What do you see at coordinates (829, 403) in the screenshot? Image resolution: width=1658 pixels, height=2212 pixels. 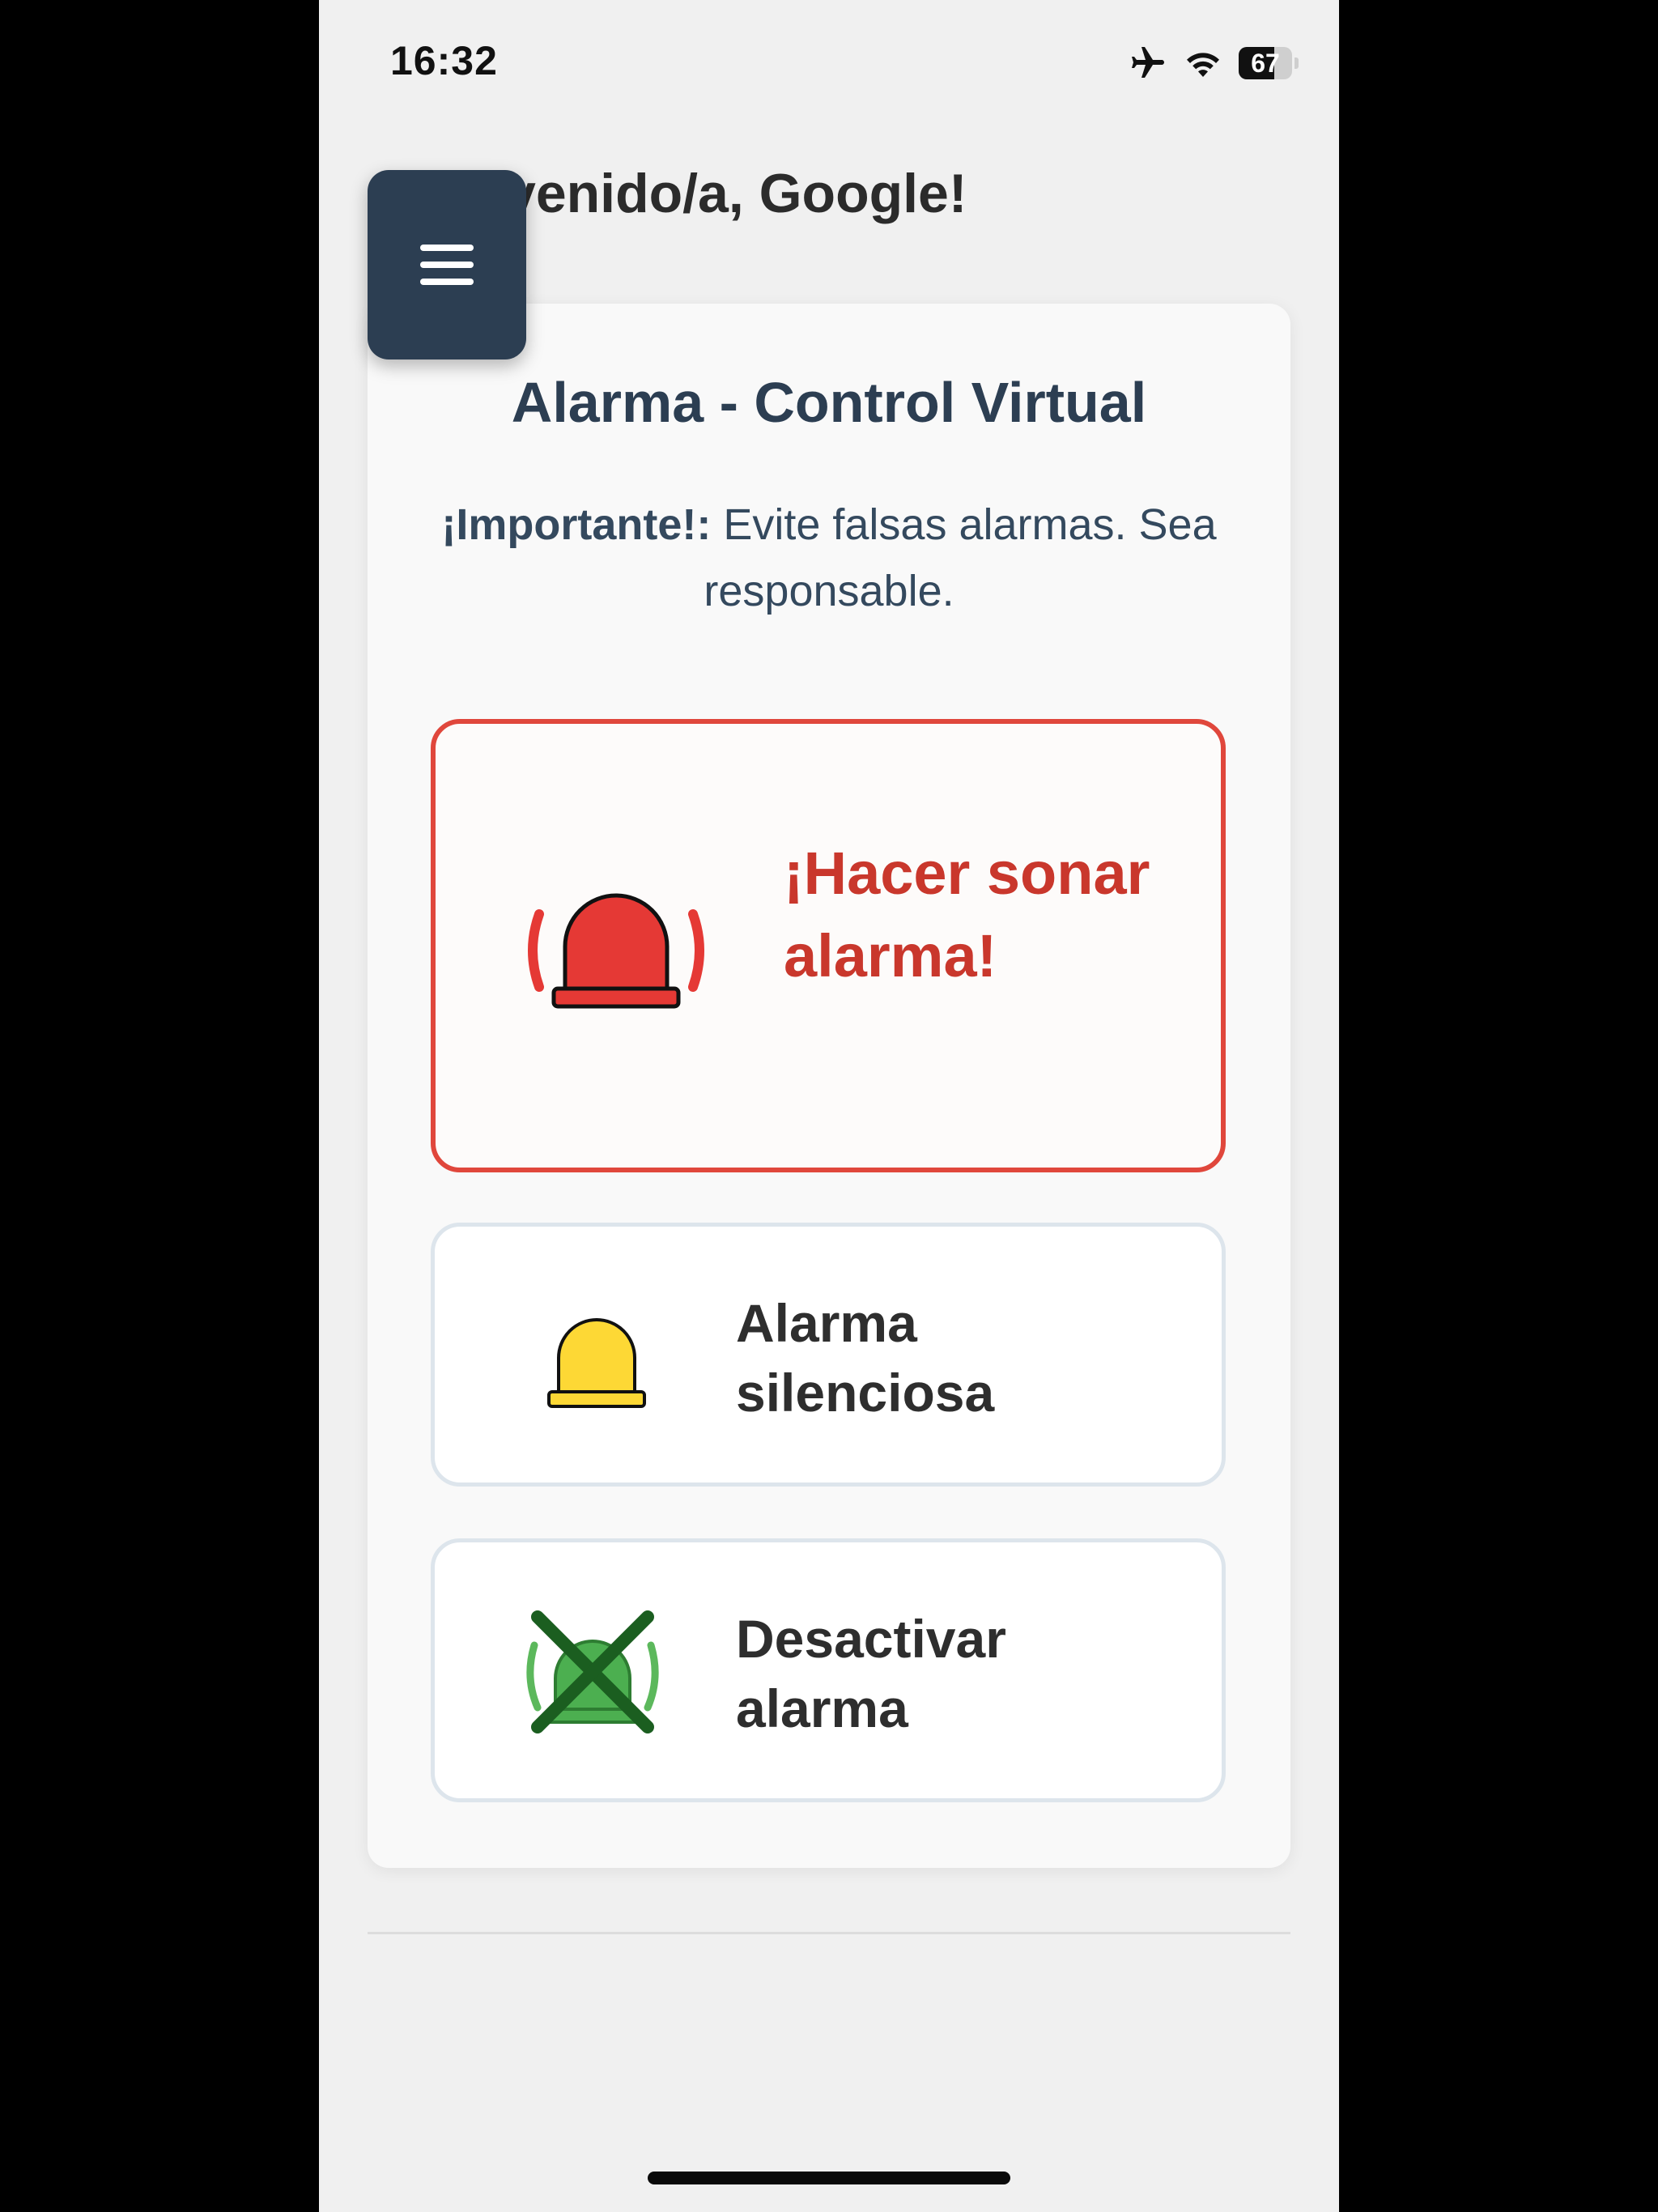 I see `card-title: Alarma - Control Virtual` at bounding box center [829, 403].